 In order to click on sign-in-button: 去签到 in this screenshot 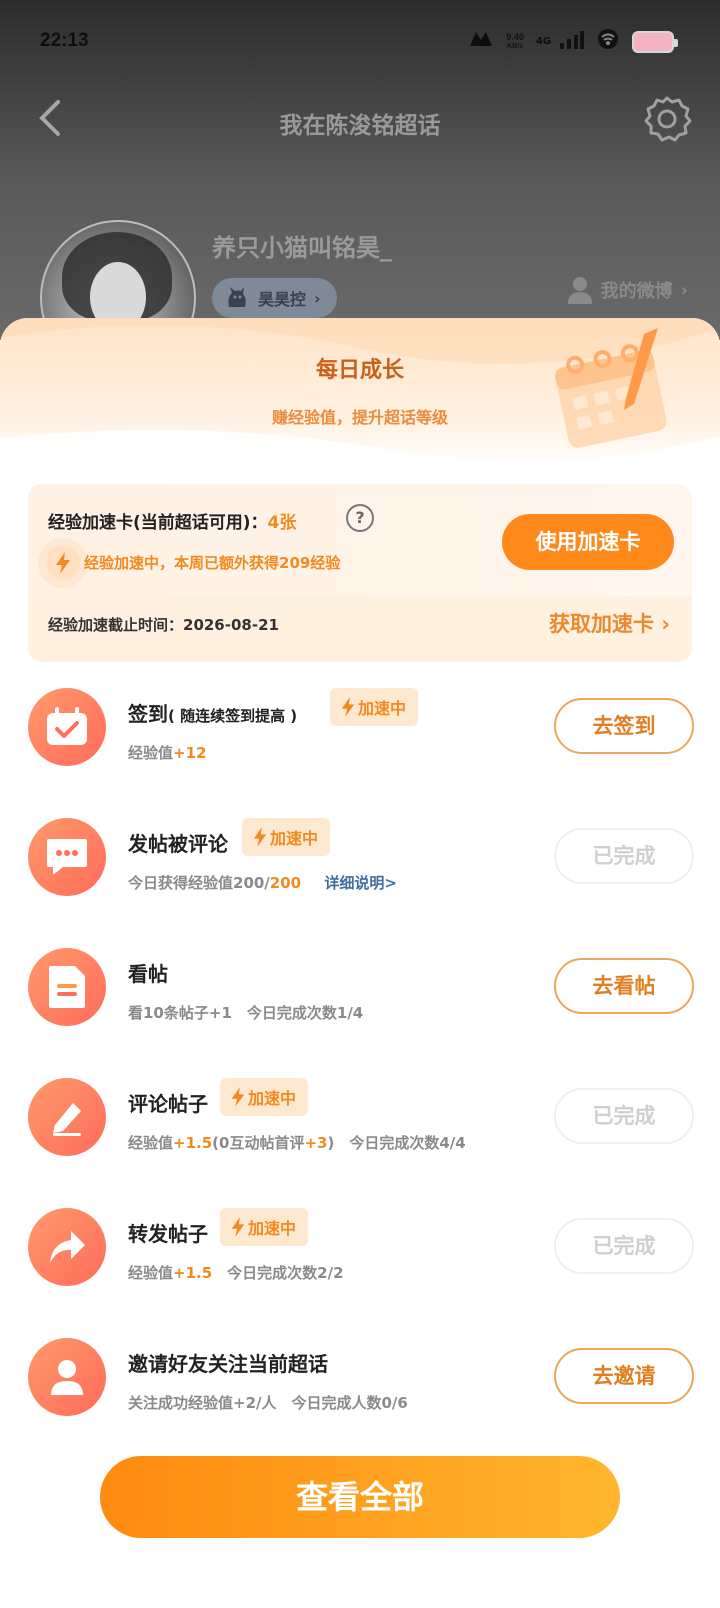, I will do `click(624, 726)`.